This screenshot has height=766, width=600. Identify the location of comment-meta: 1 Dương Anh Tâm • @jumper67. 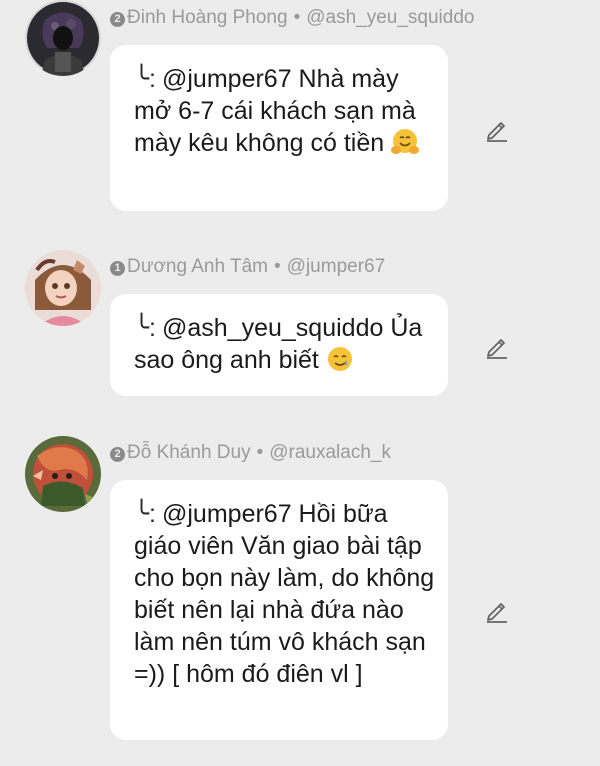
(247, 267).